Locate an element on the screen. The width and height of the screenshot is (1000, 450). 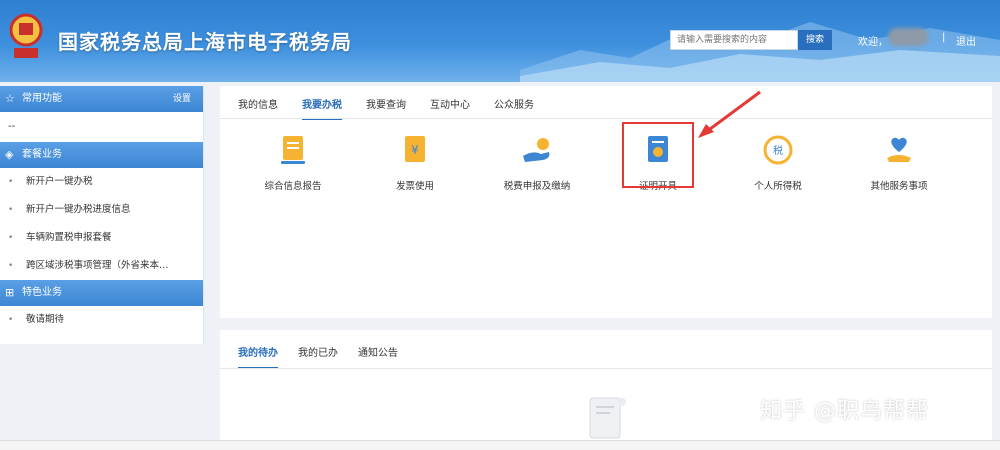
invoice-icon: ¥ is located at coordinates (415, 149).